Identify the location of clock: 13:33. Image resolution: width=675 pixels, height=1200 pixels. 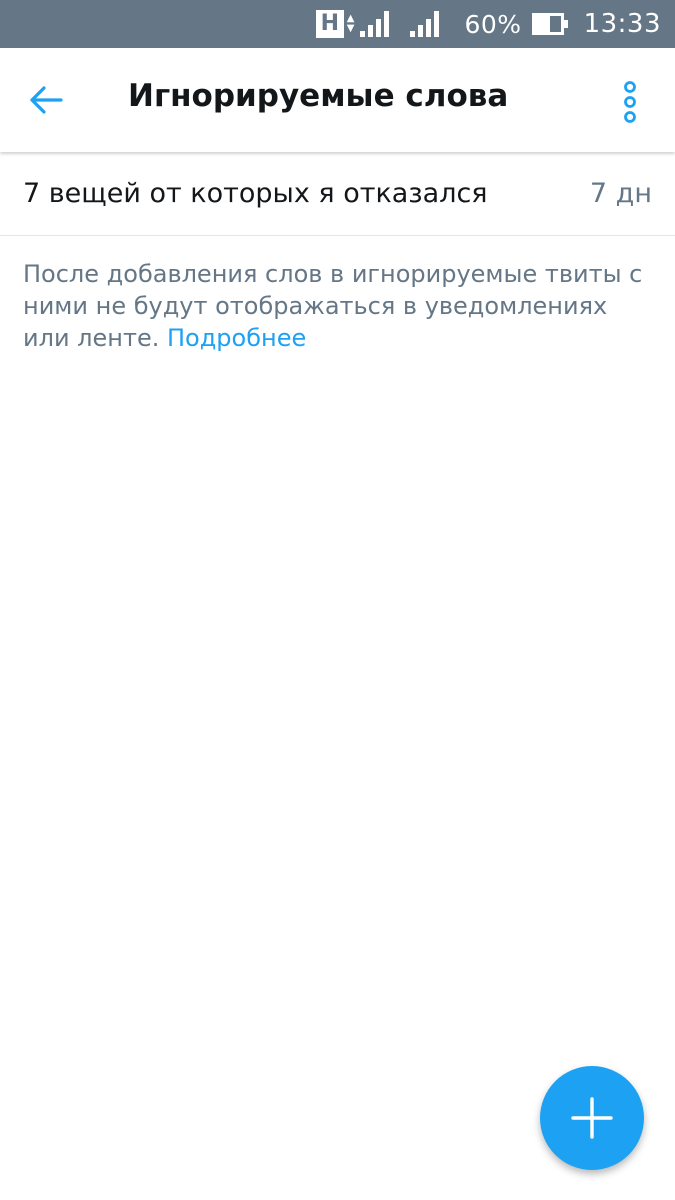
(622, 24).